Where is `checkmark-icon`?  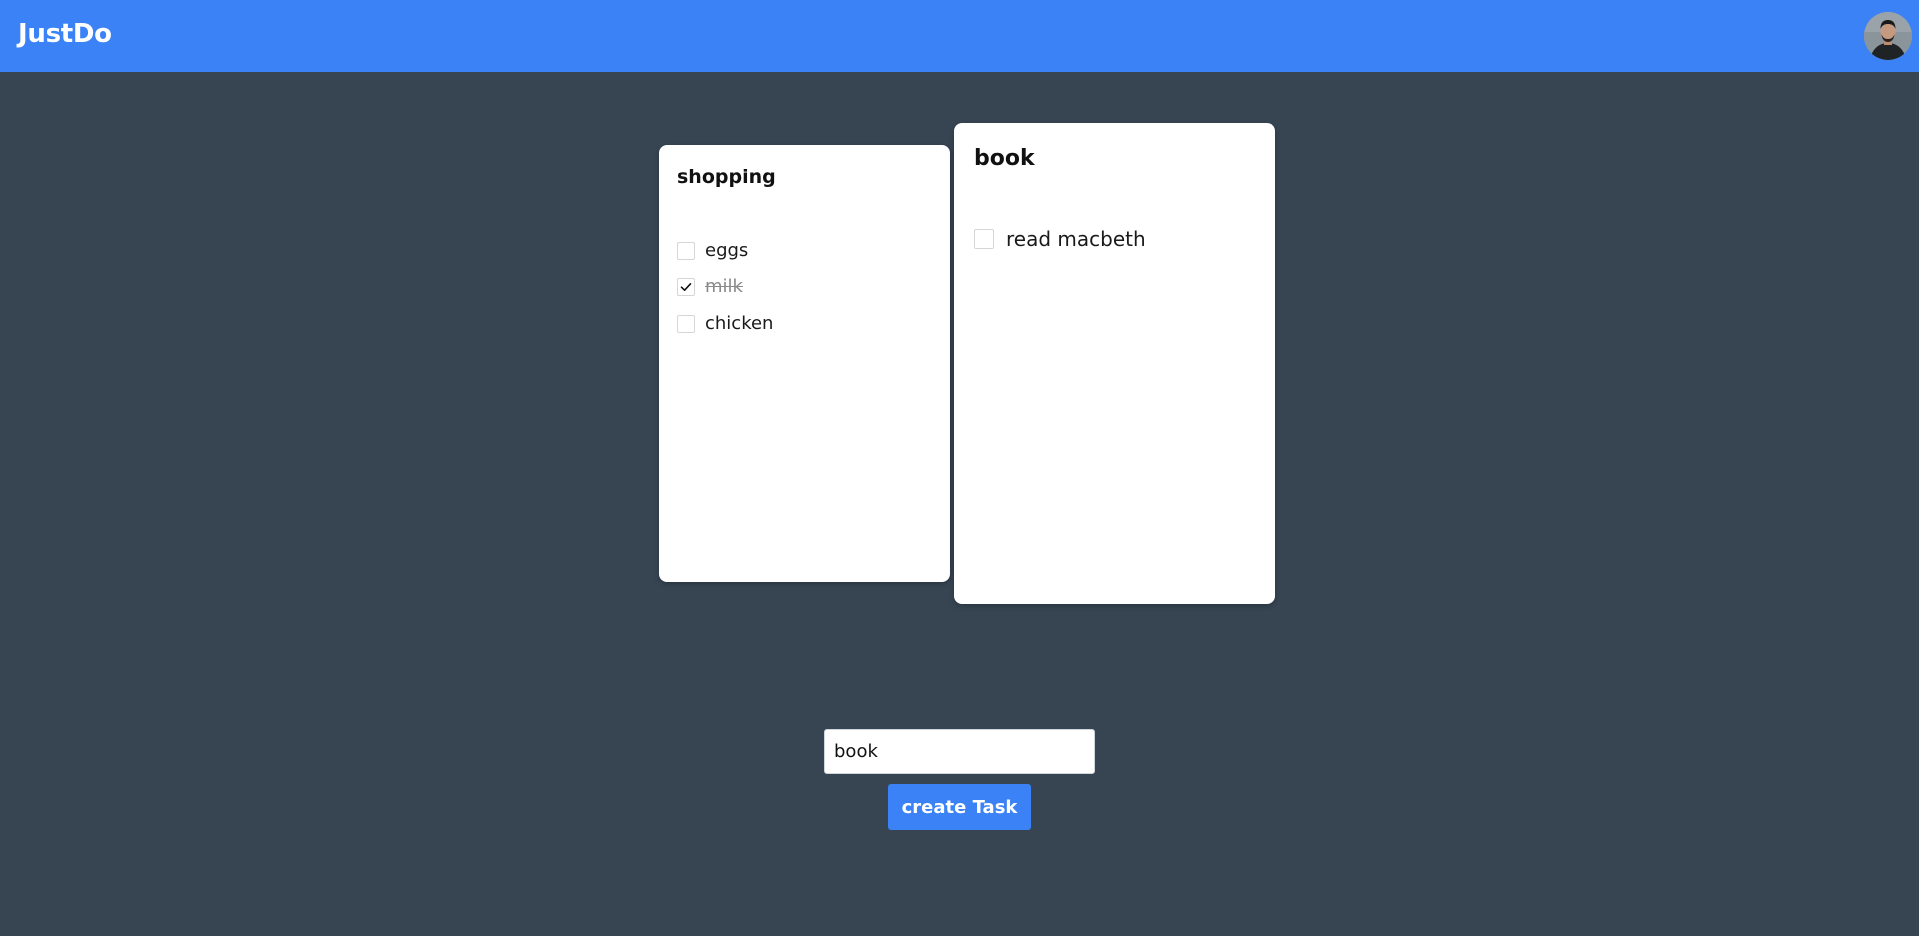 checkmark-icon is located at coordinates (686, 287).